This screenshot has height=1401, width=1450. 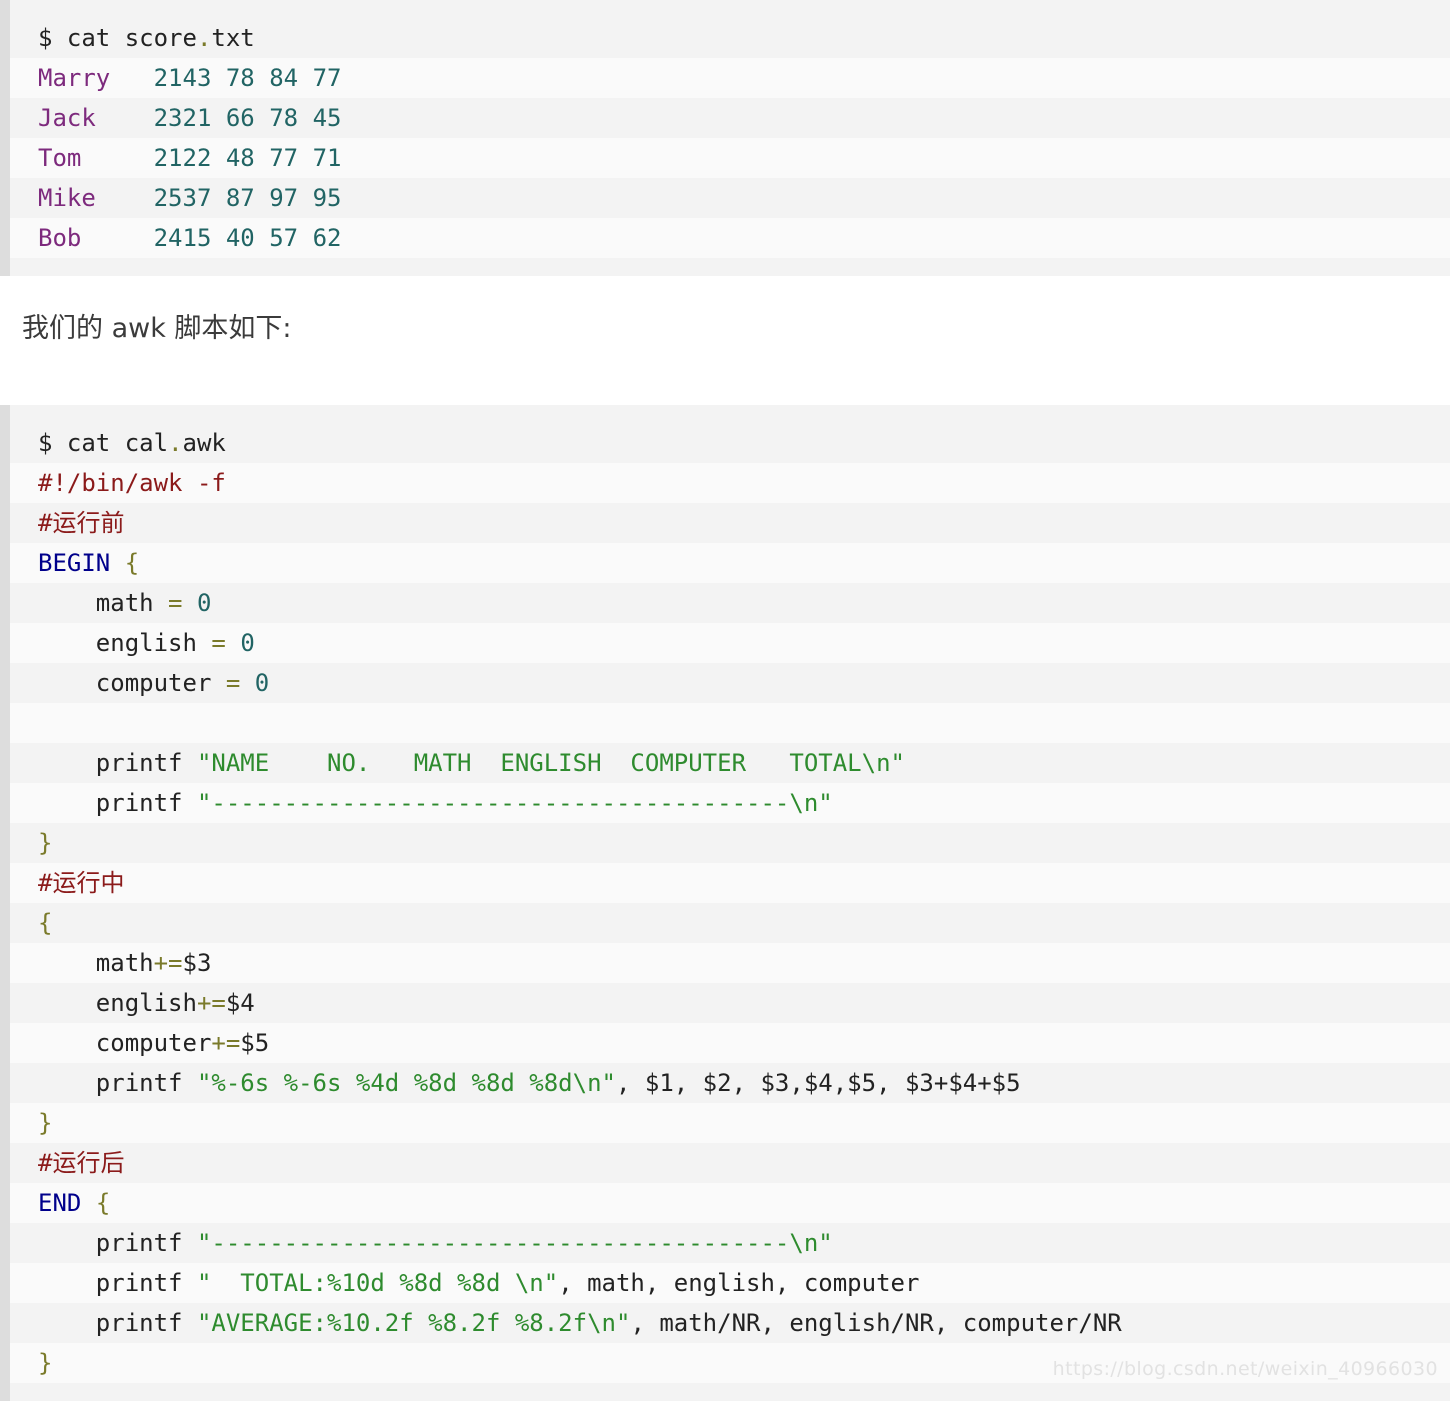 What do you see at coordinates (240, 238) in the screenshot?
I see `student-math: 40` at bounding box center [240, 238].